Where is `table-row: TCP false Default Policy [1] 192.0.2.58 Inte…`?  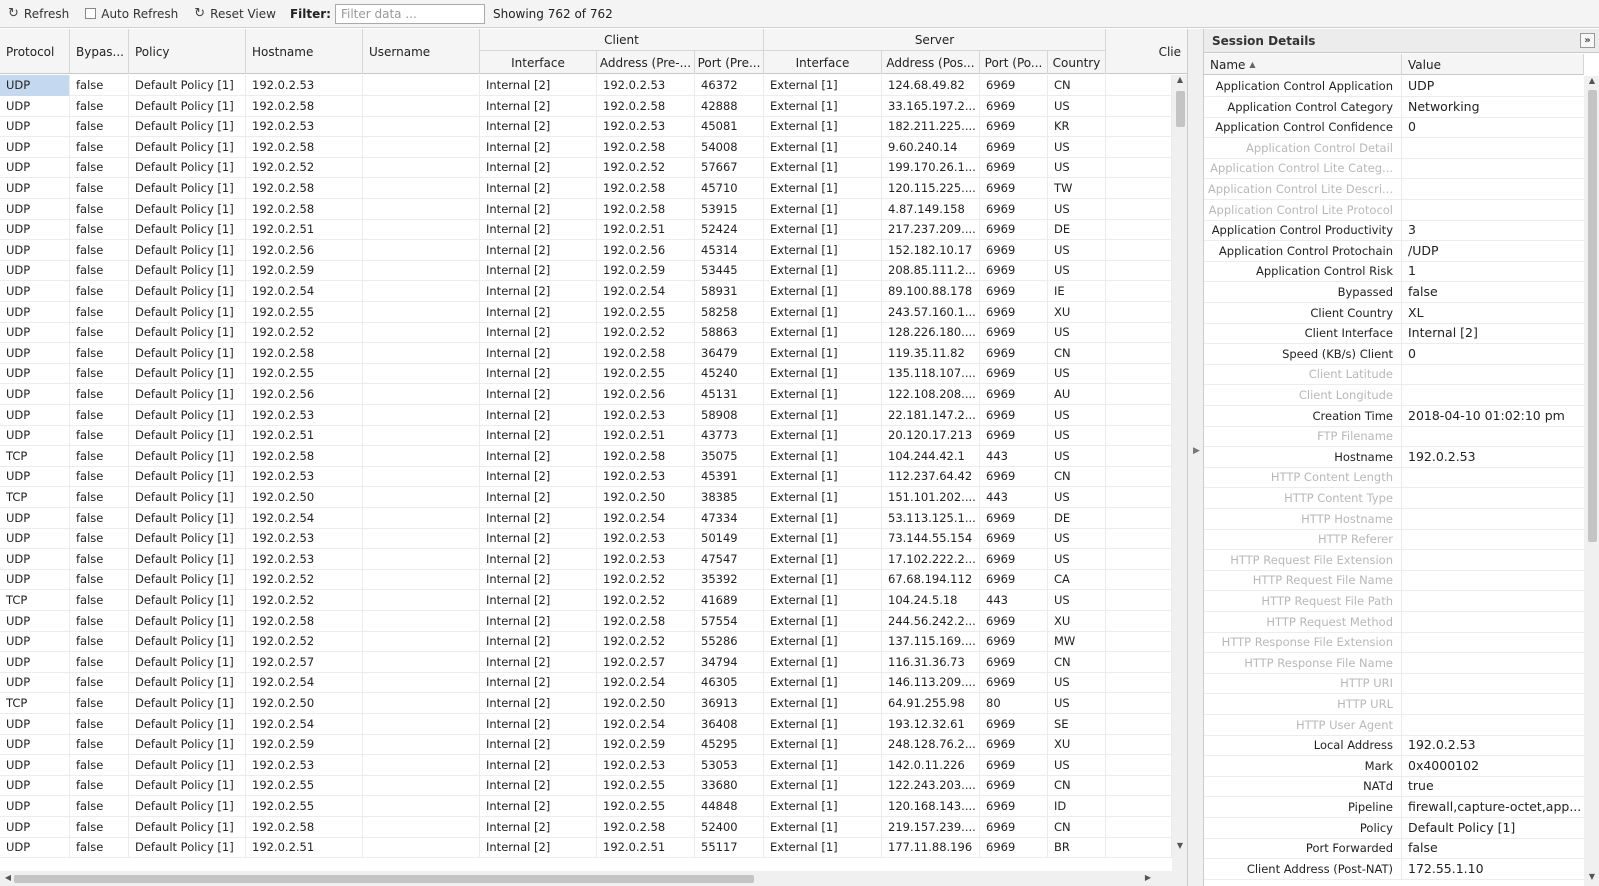 table-row: TCP false Default Policy [1] 192.0.2.58 Inte… is located at coordinates (586, 456).